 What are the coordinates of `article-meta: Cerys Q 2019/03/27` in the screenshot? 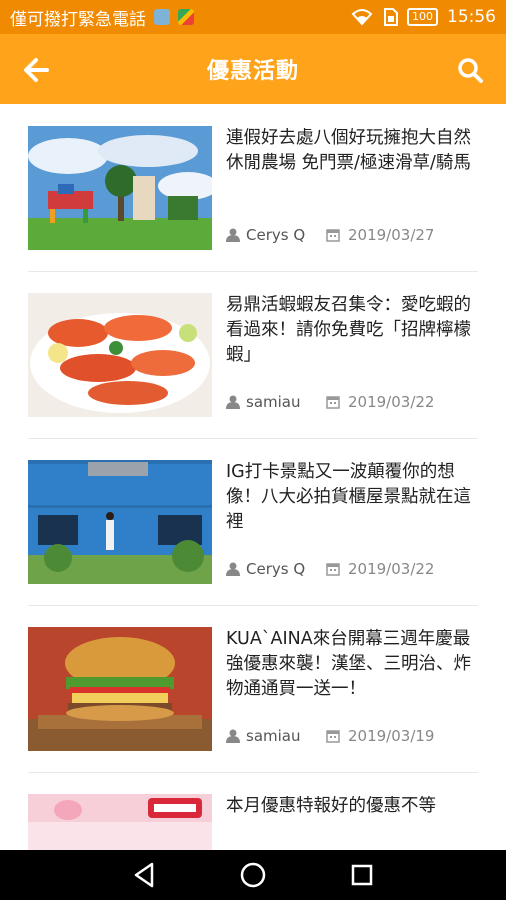 It's located at (352, 235).